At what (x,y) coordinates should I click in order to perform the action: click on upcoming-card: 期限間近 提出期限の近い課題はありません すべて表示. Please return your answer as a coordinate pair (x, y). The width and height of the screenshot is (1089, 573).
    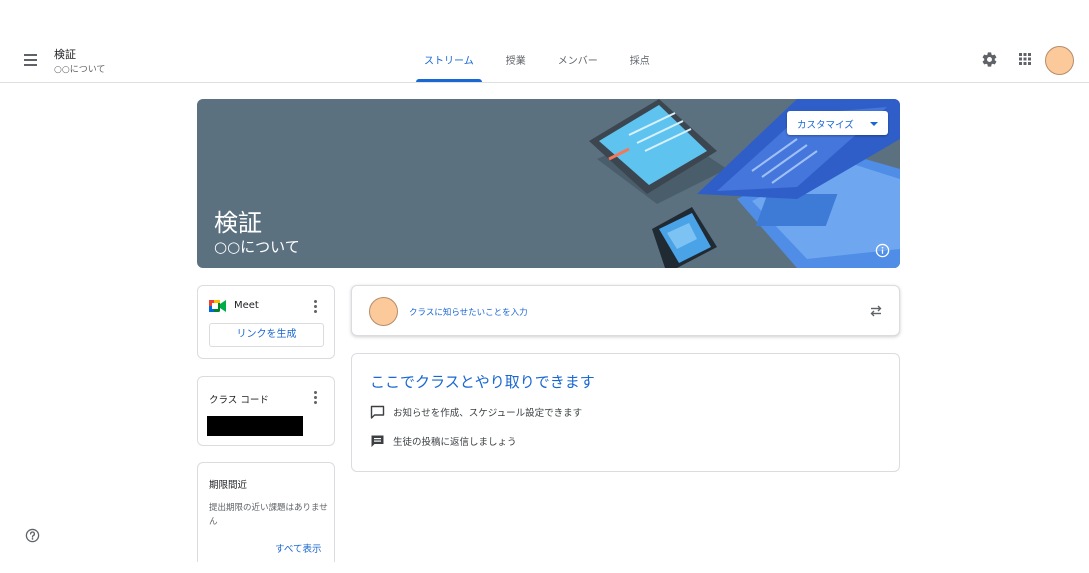
    Looking at the image, I should click on (266, 512).